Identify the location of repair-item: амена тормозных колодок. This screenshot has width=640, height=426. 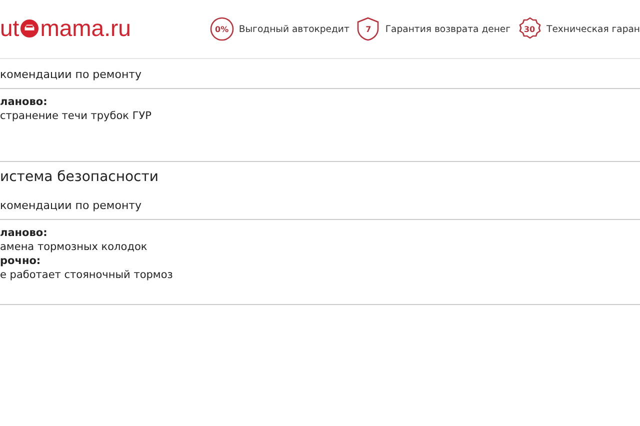
(74, 247).